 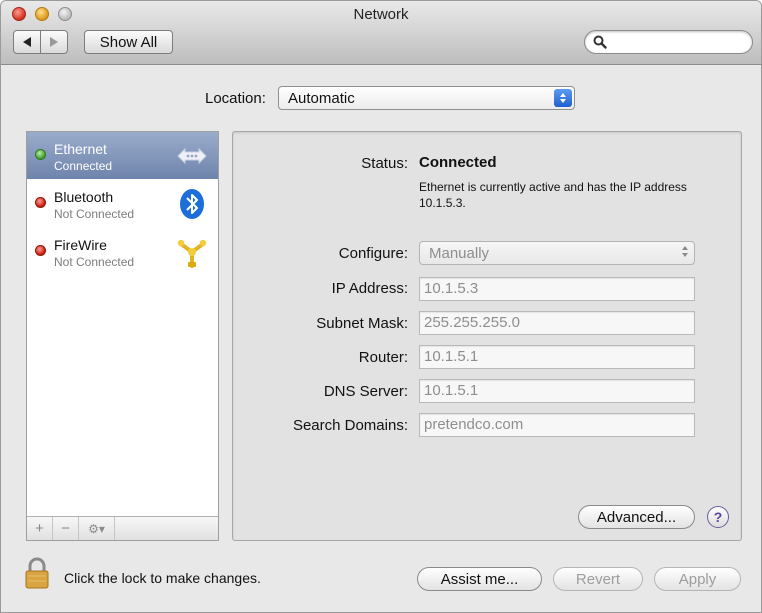 I want to click on help-button: ?, so click(x=718, y=517).